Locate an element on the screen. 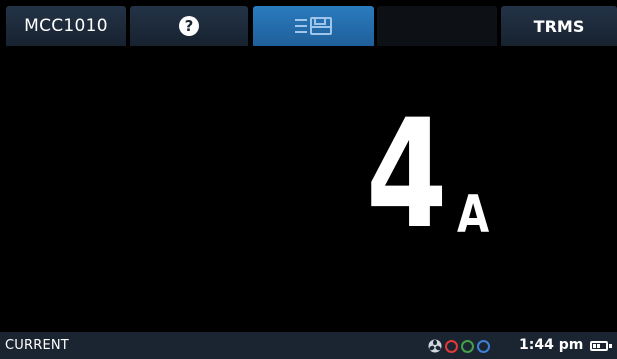  model-label: MCC1010 is located at coordinates (66, 26).